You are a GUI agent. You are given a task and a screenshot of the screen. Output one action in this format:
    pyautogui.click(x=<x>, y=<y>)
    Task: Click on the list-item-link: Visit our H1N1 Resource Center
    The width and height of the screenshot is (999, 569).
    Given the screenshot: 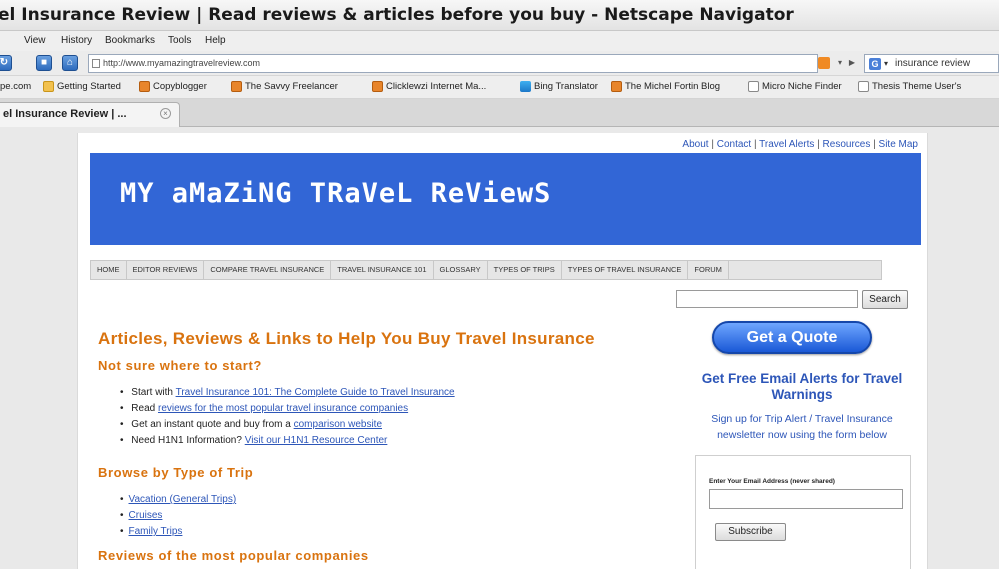 What is the action you would take?
    pyautogui.click(x=316, y=440)
    